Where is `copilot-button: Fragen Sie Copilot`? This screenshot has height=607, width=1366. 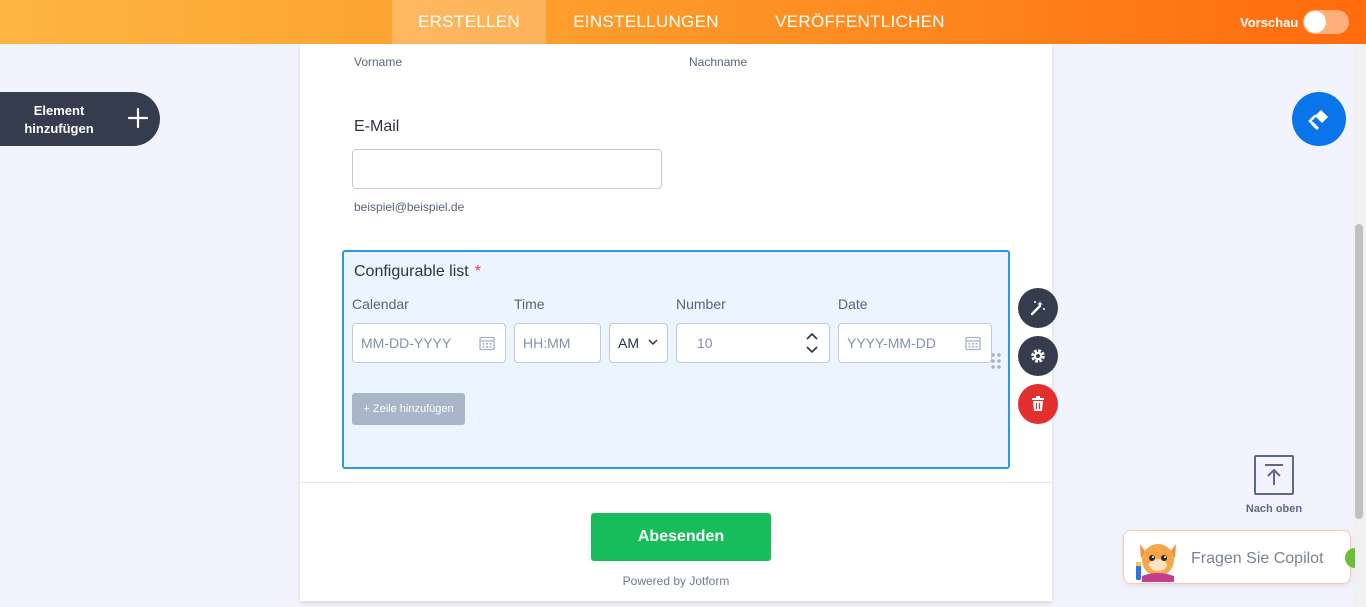
copilot-button: Fragen Sie Copilot is located at coordinates (1237, 557).